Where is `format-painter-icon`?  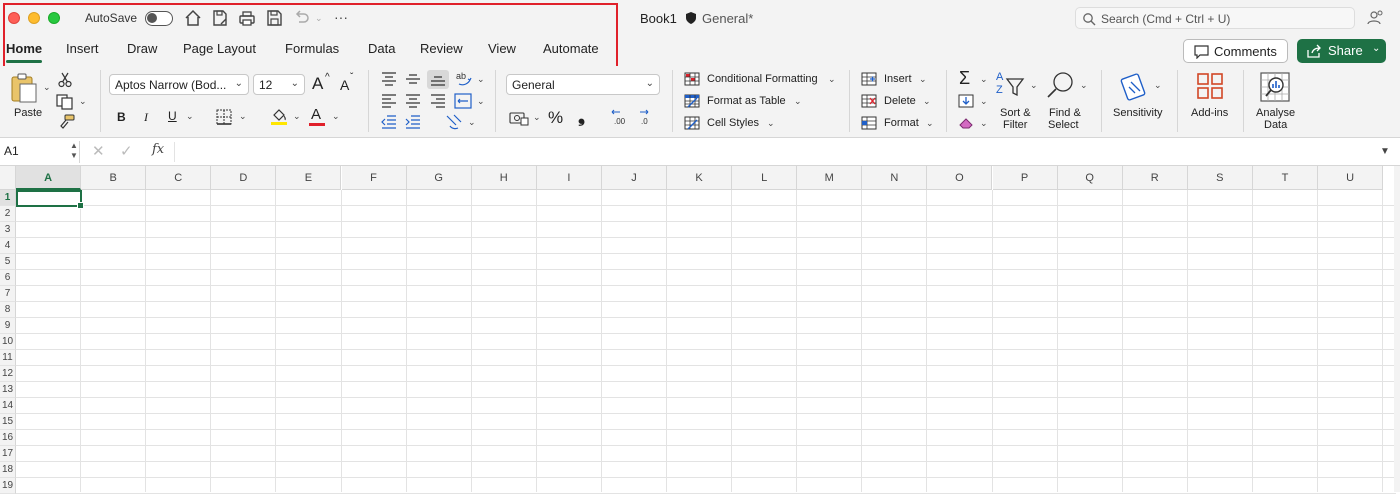
format-painter-icon is located at coordinates (66, 122).